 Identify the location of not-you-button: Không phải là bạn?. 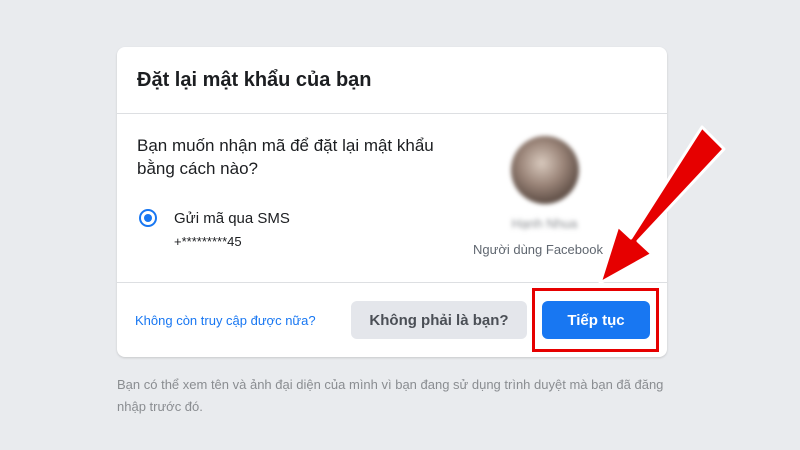
(439, 320).